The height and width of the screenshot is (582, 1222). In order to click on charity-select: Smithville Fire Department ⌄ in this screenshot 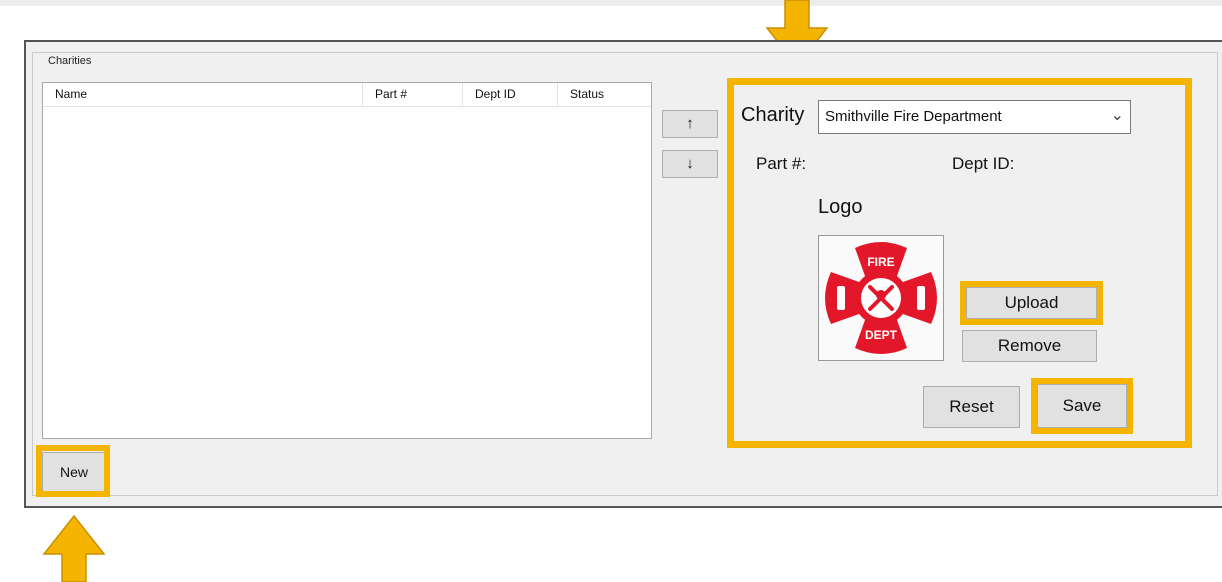, I will do `click(974, 117)`.